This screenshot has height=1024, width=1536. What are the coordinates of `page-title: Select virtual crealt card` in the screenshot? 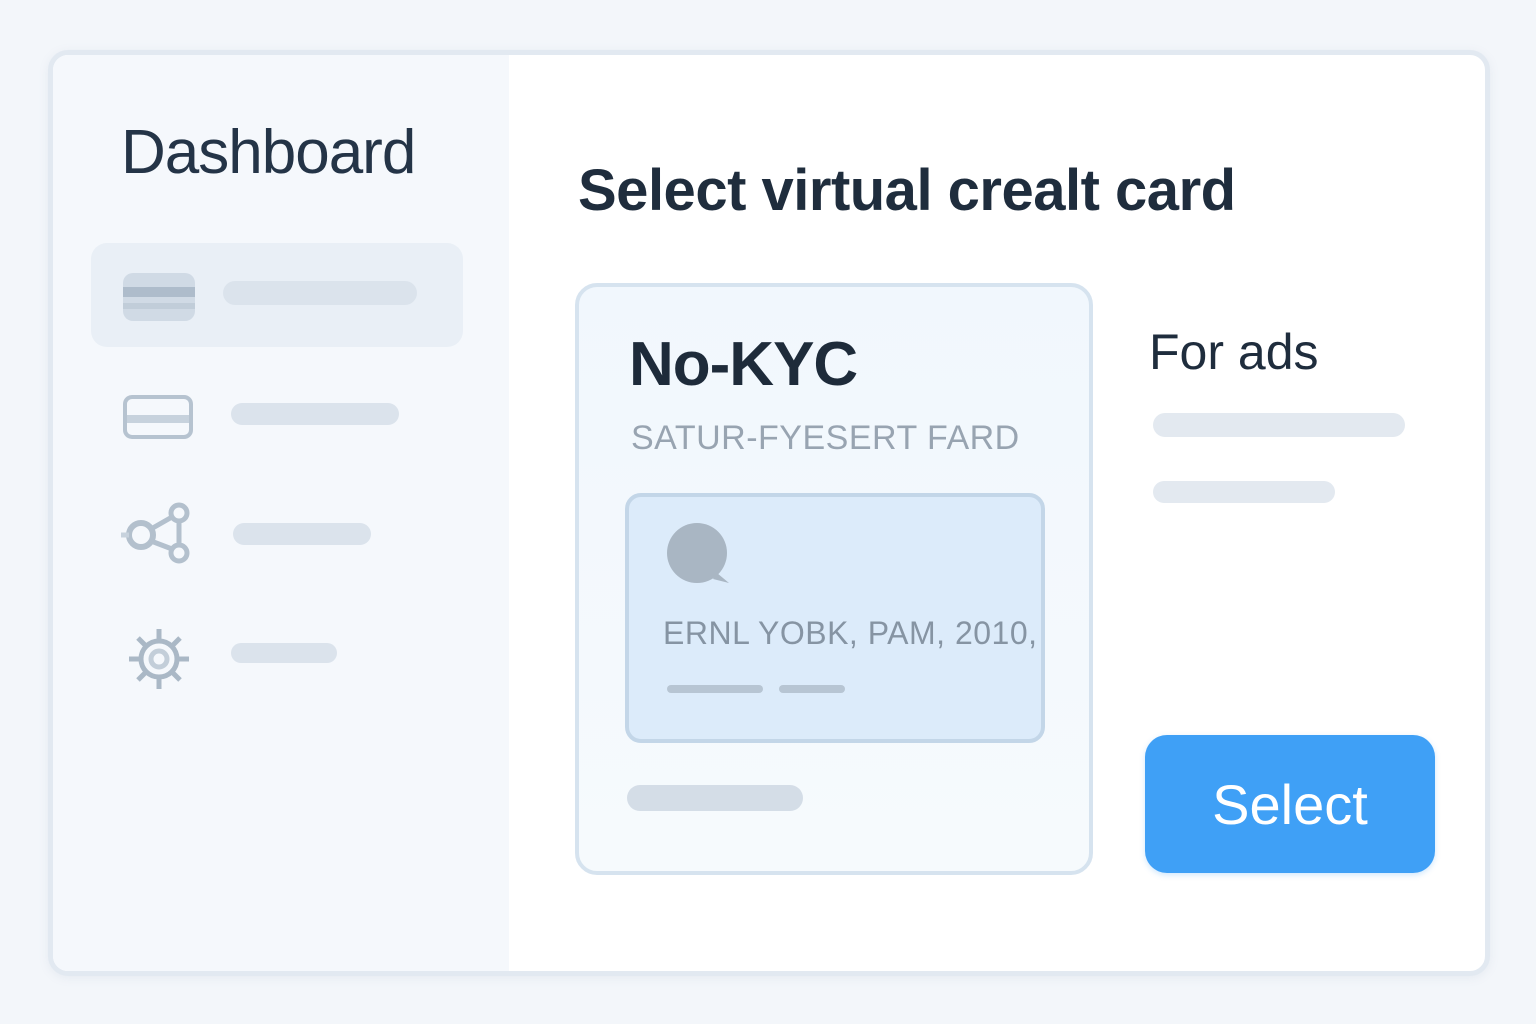 It's located at (907, 190).